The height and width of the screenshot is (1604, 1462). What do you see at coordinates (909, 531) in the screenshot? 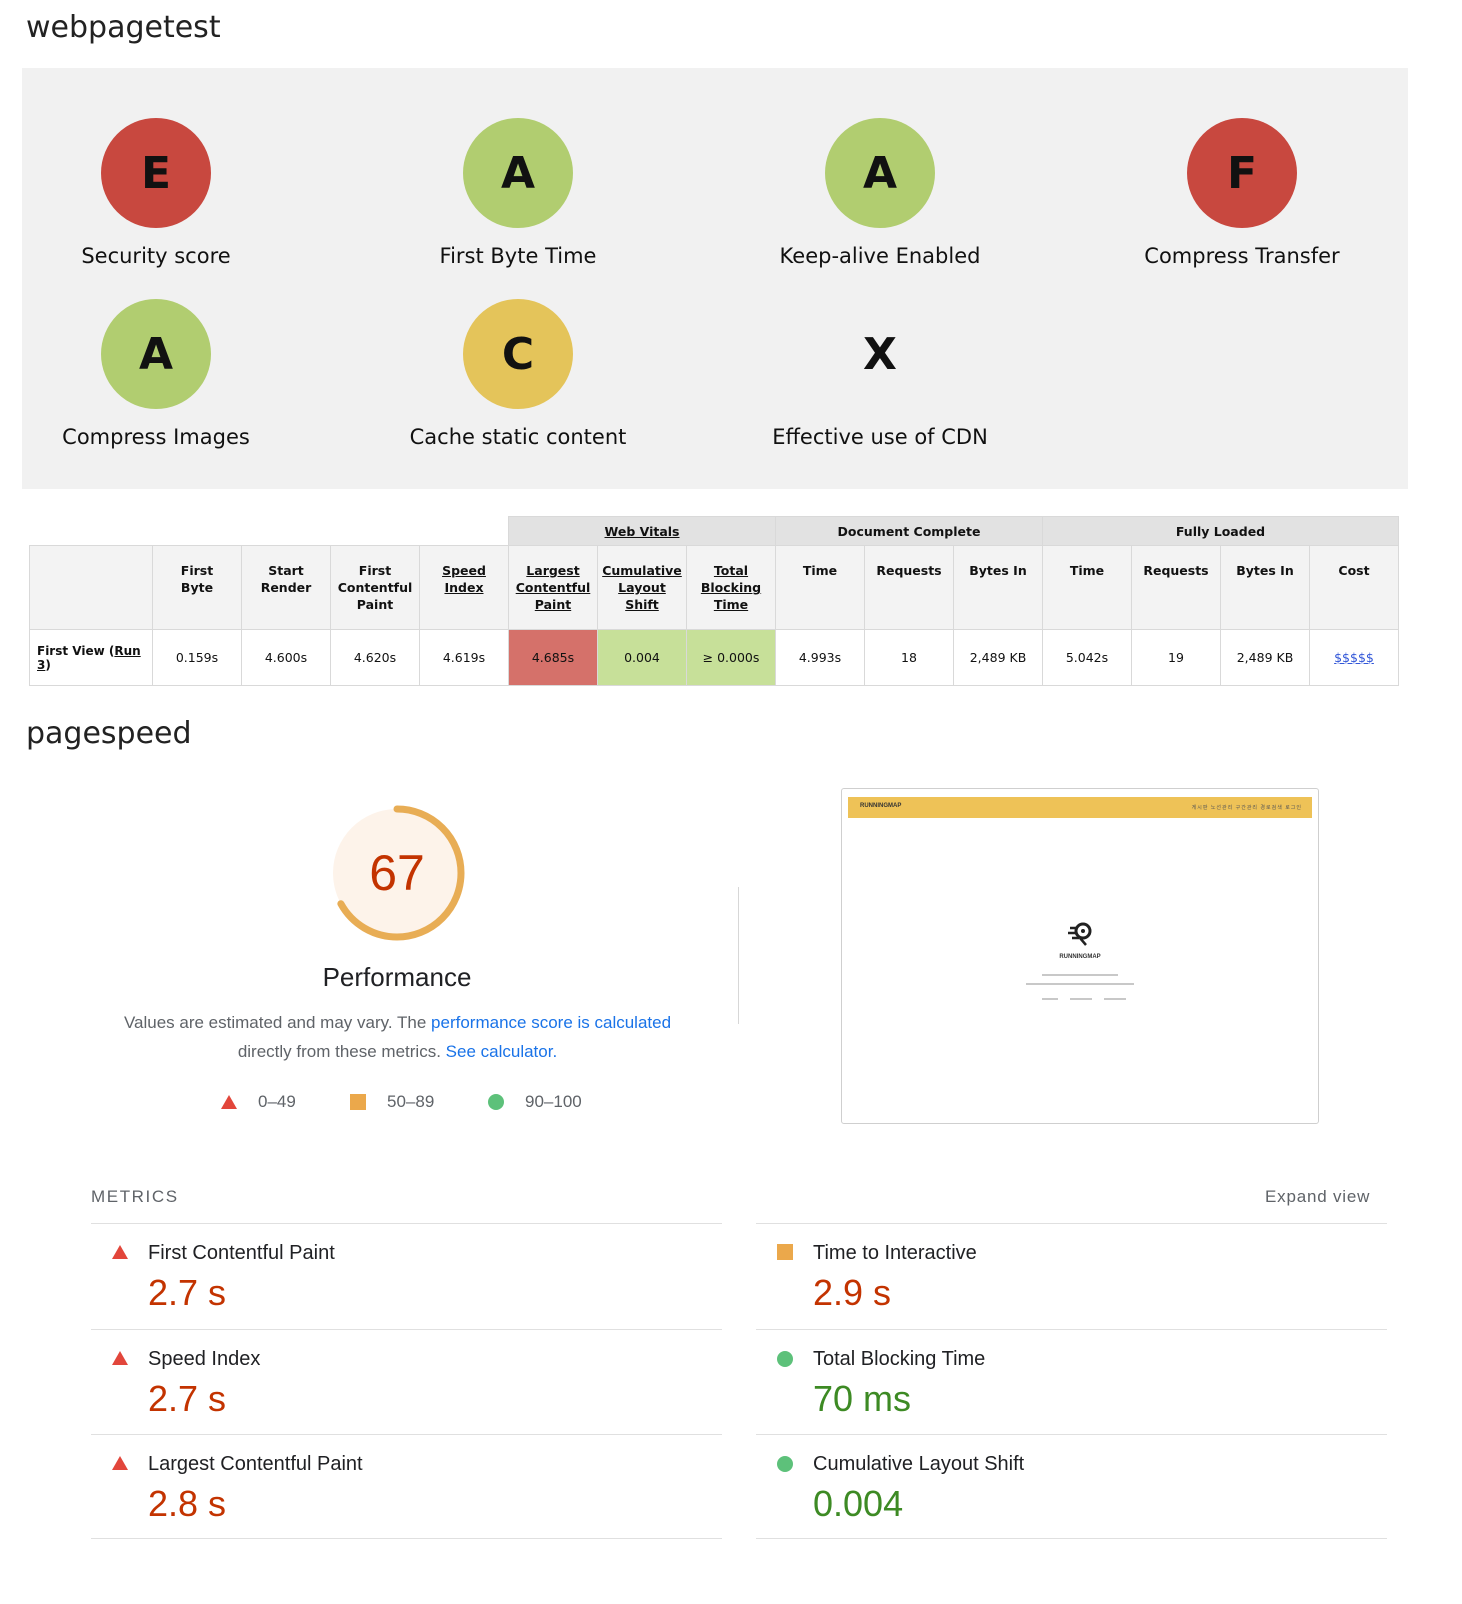
I see `group-document-complete: Document Complete` at bounding box center [909, 531].